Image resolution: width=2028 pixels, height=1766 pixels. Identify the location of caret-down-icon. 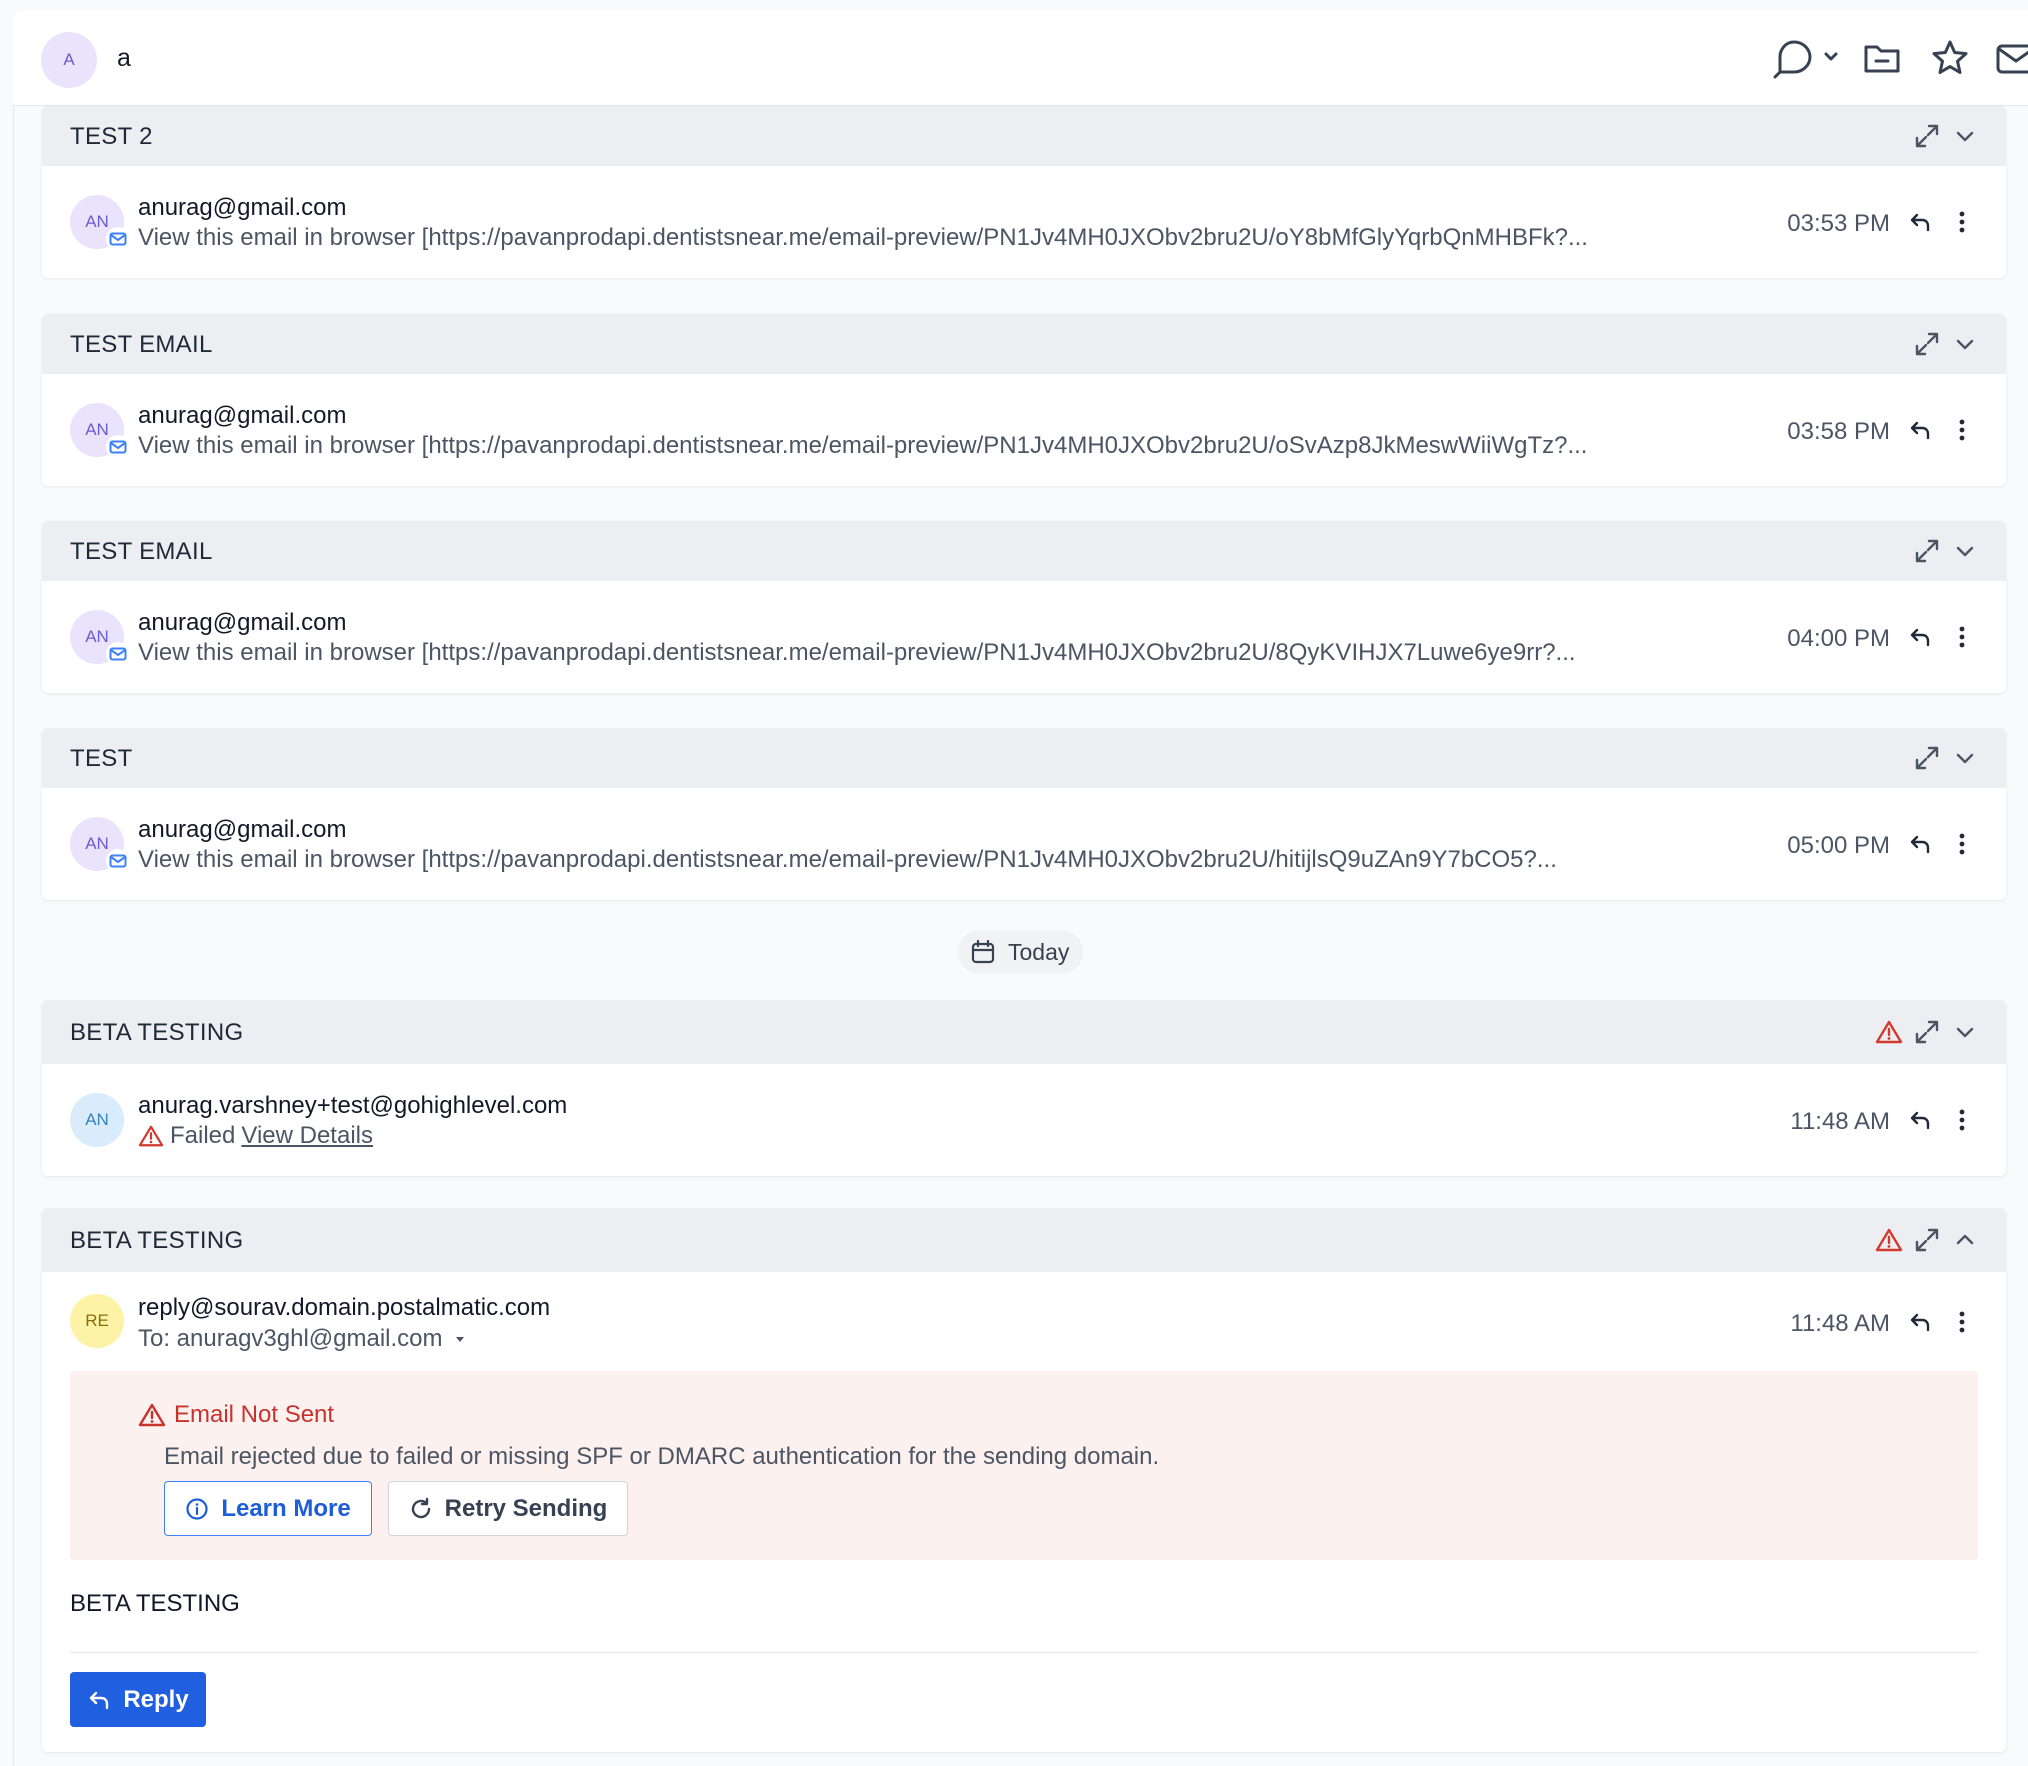
(460, 1339).